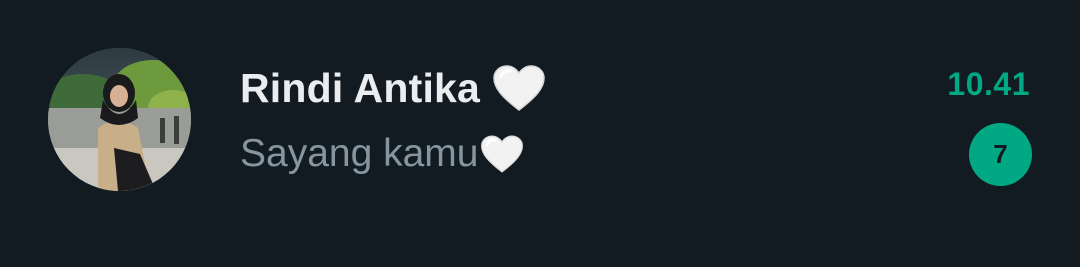  I want to click on avatar-photo, so click(119, 119).